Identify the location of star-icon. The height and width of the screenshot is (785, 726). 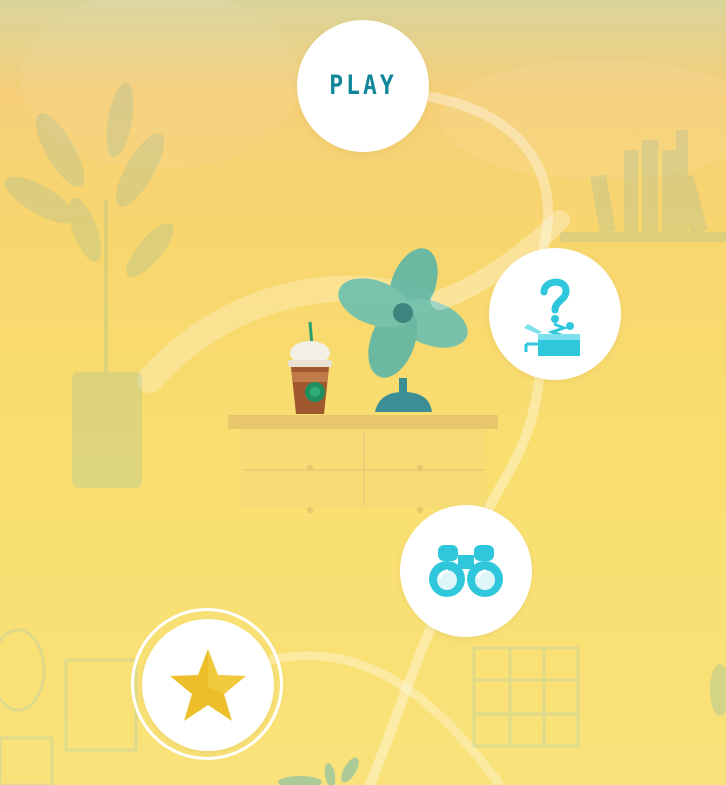
(208, 685).